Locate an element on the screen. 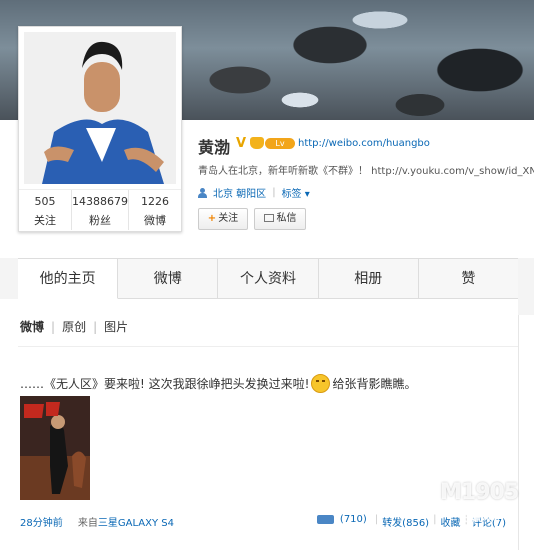 The width and height of the screenshot is (534, 550). post-source: 来自三星GALAXY S4 is located at coordinates (126, 523).